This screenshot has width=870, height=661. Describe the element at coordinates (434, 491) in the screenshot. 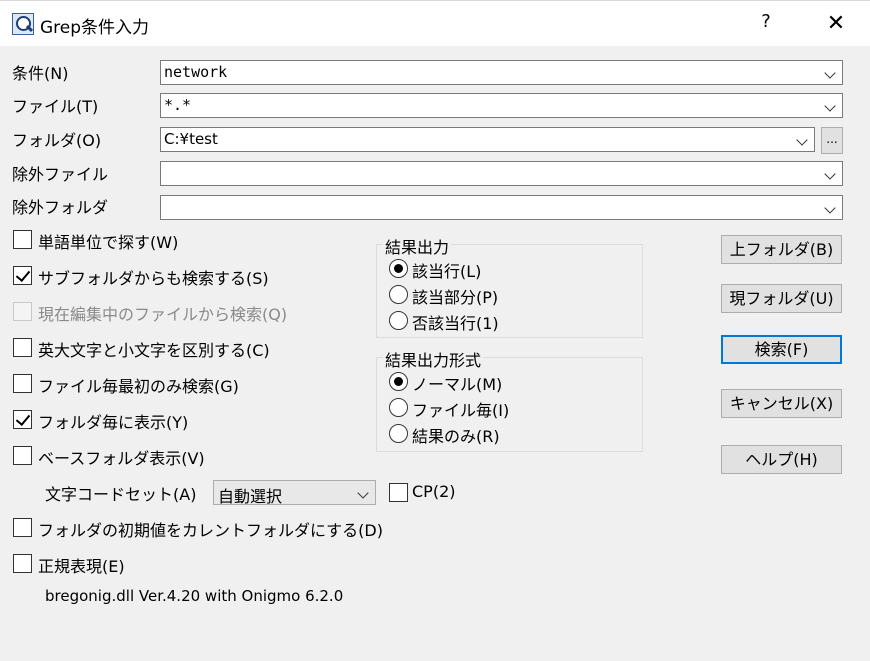

I see `checkbox-label: CP(2)` at that location.